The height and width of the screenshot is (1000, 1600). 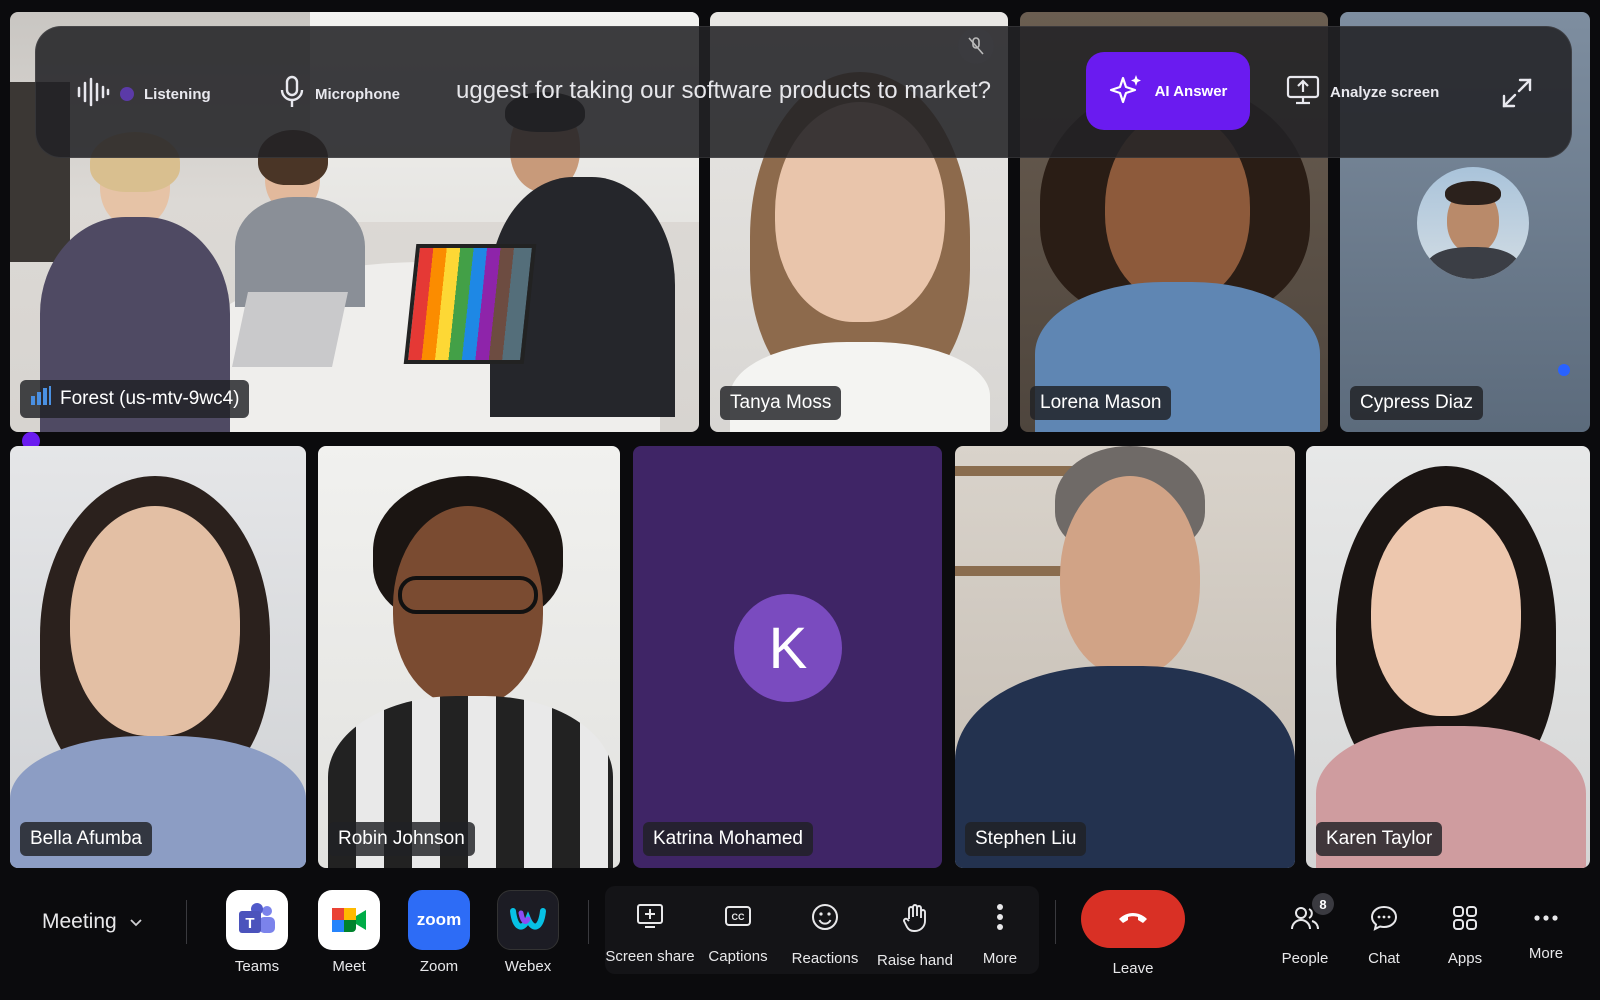 I want to click on video-tile-robin-johnson: Robin Johnson, so click(x=469, y=657).